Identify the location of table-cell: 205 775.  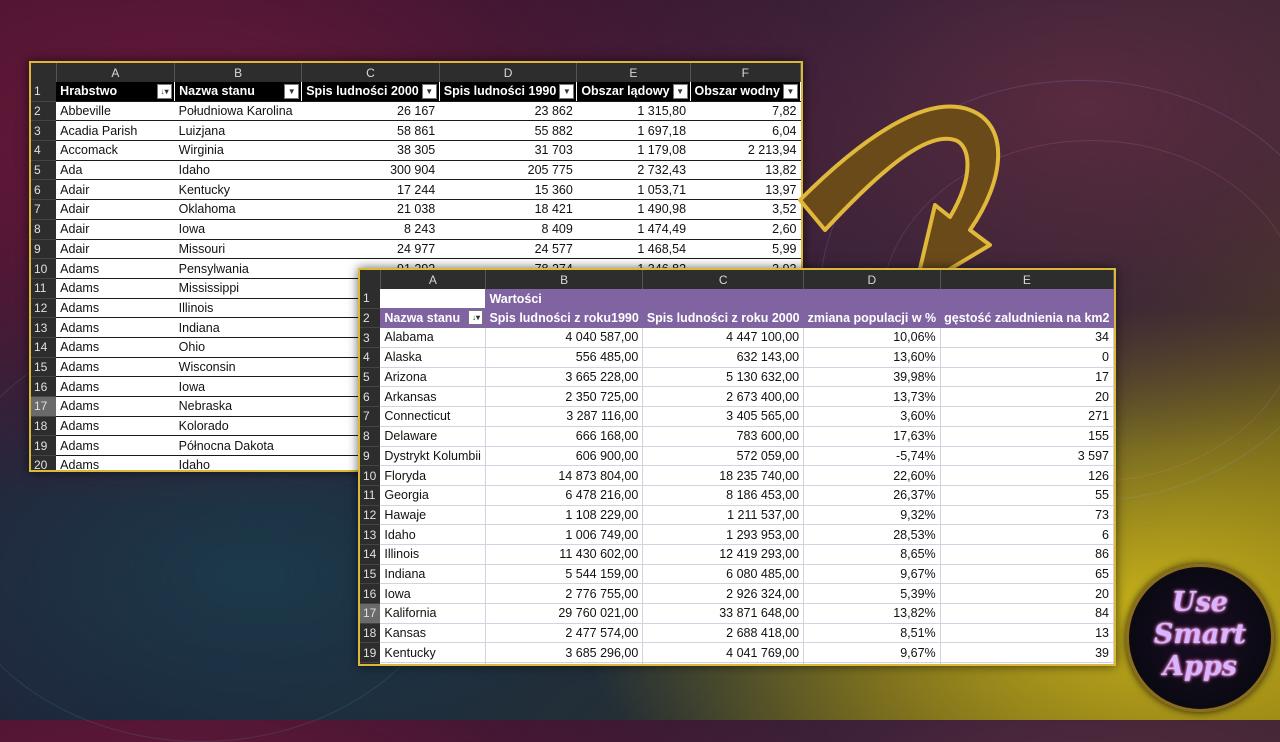
(508, 170).